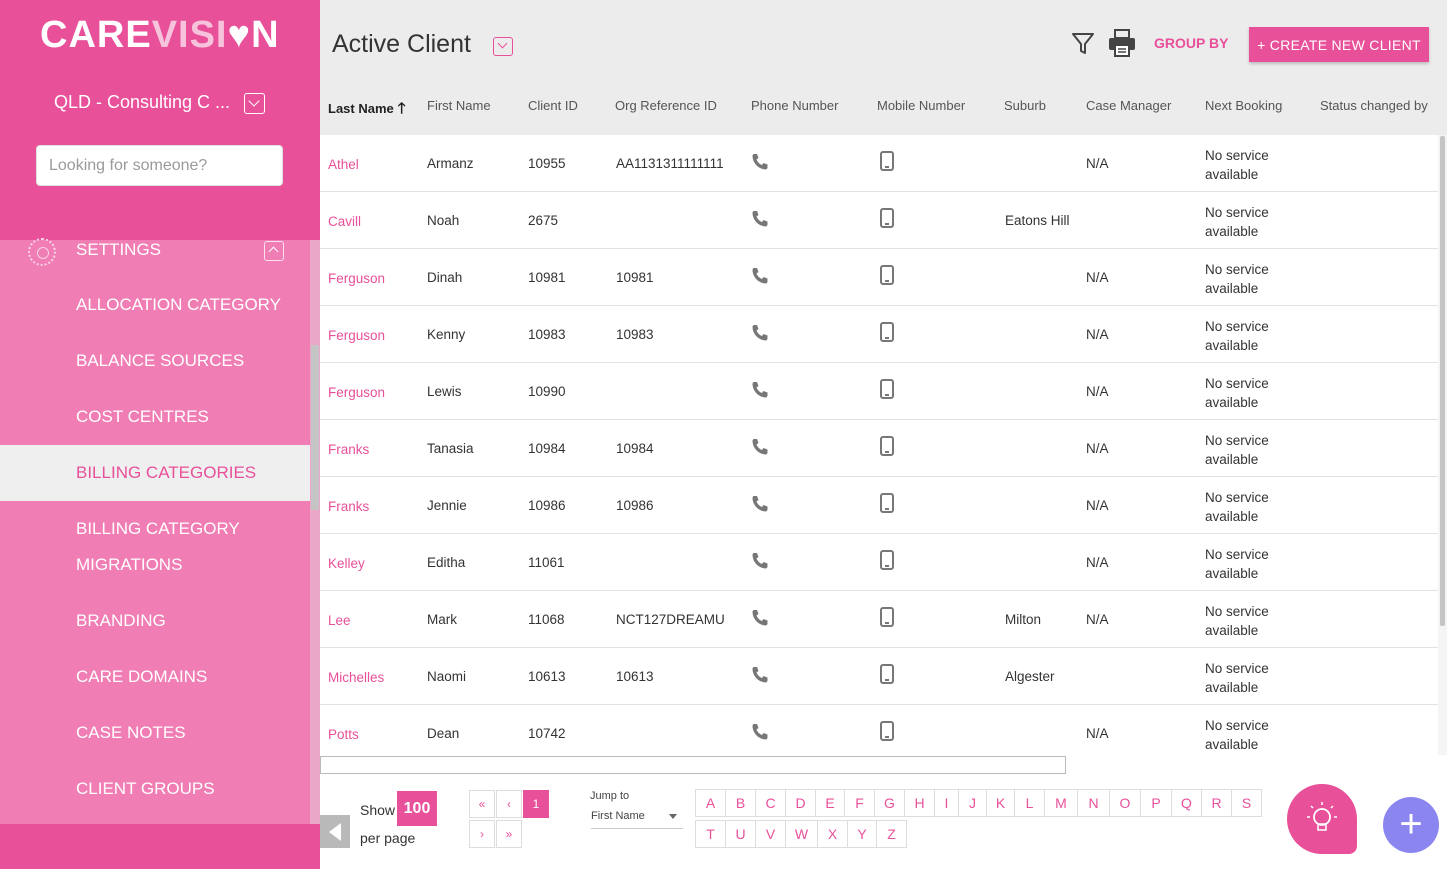 The width and height of the screenshot is (1447, 869). What do you see at coordinates (343, 164) in the screenshot?
I see `client-last-name-link: Athel` at bounding box center [343, 164].